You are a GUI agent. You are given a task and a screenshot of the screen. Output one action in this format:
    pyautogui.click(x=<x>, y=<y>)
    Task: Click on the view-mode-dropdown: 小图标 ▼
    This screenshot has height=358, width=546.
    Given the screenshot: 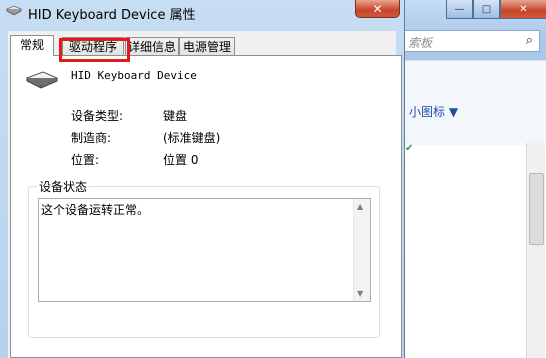 What is the action you would take?
    pyautogui.click(x=433, y=111)
    